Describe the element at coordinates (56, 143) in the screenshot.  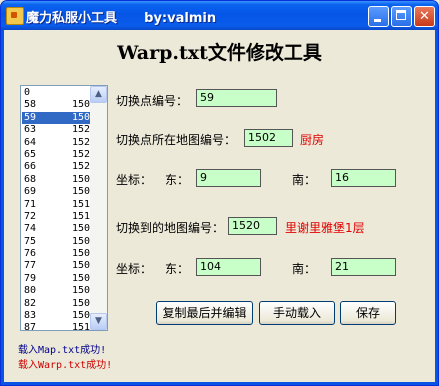
I see `list-item: 64 1520` at that location.